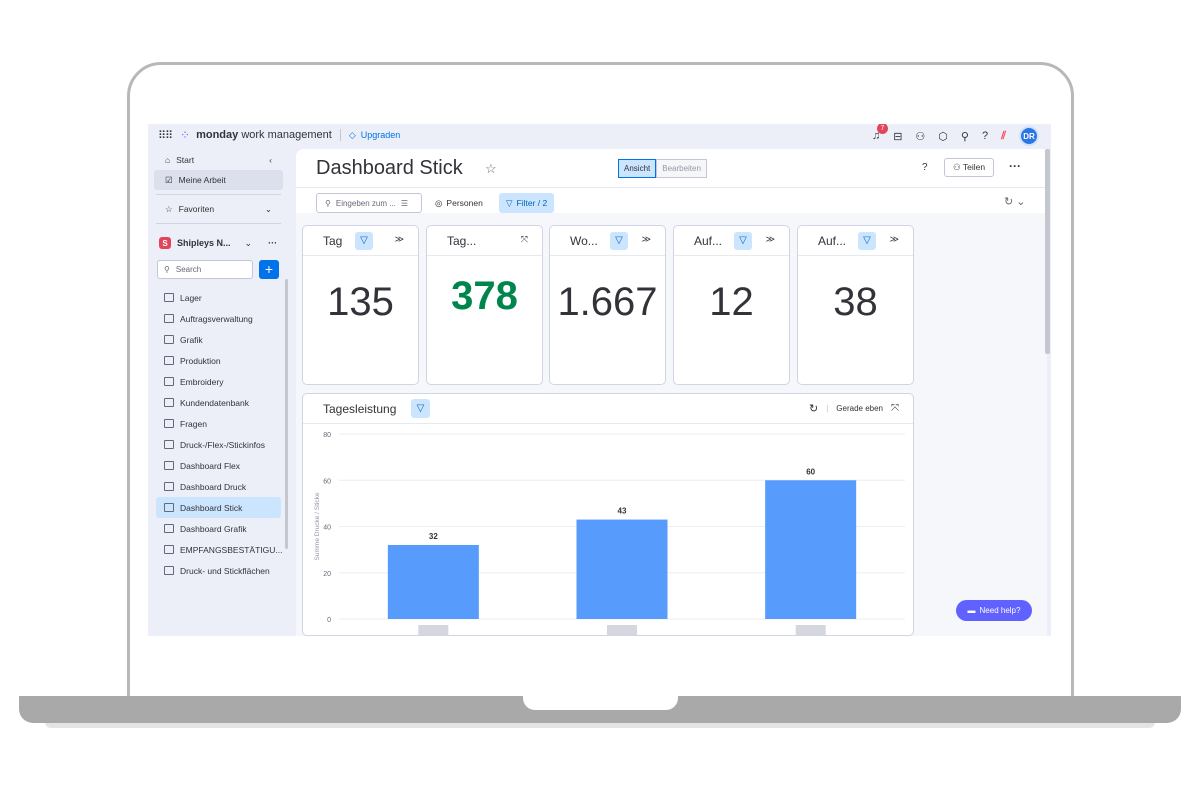 Image resolution: width=1200 pixels, height=790 pixels. Describe the element at coordinates (211, 507) in the screenshot. I see `sidebar-board-label: Dashboard Stick` at that location.